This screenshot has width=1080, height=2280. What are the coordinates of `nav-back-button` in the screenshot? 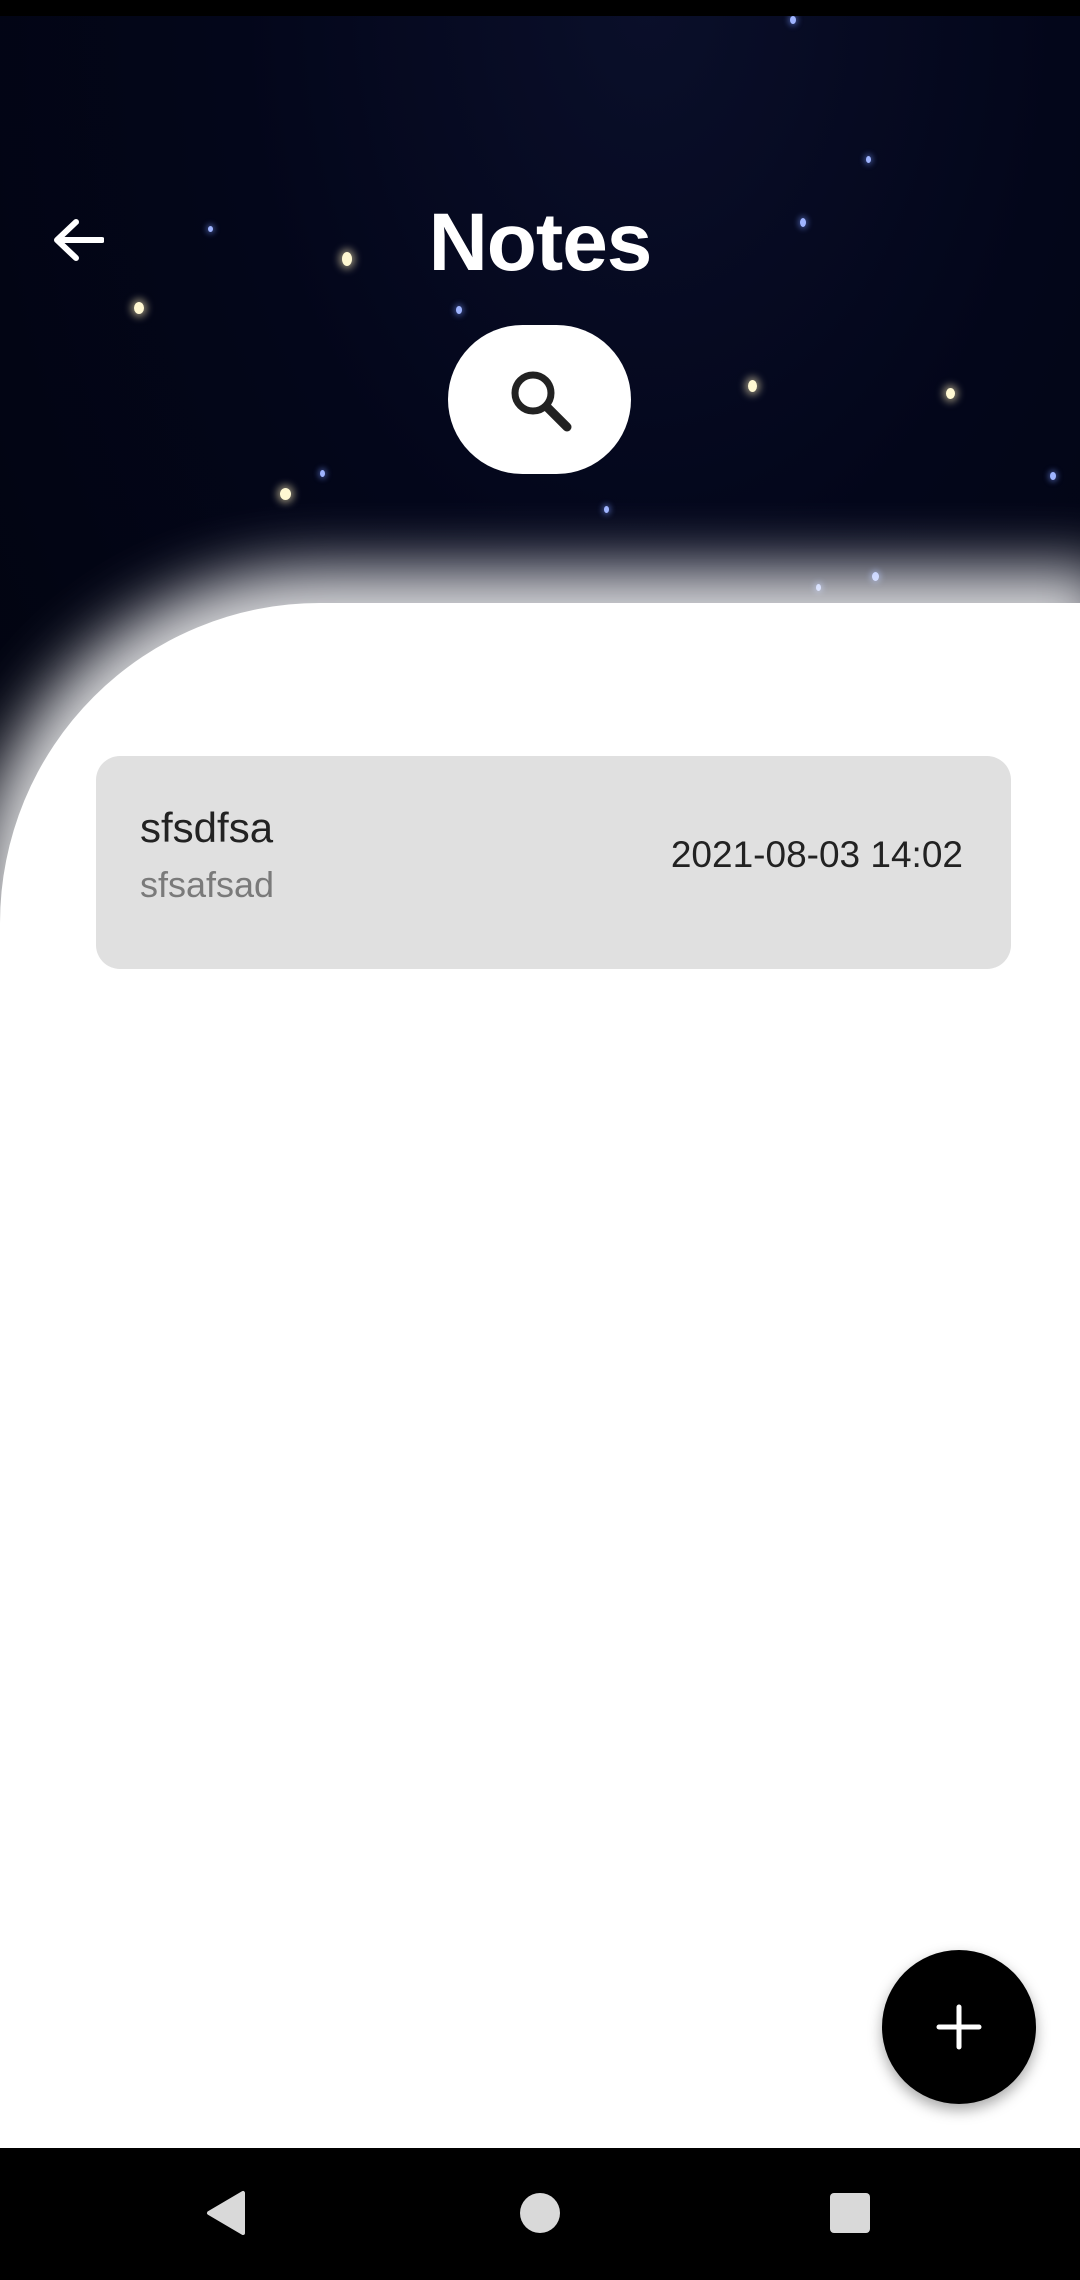 It's located at (225, 2213).